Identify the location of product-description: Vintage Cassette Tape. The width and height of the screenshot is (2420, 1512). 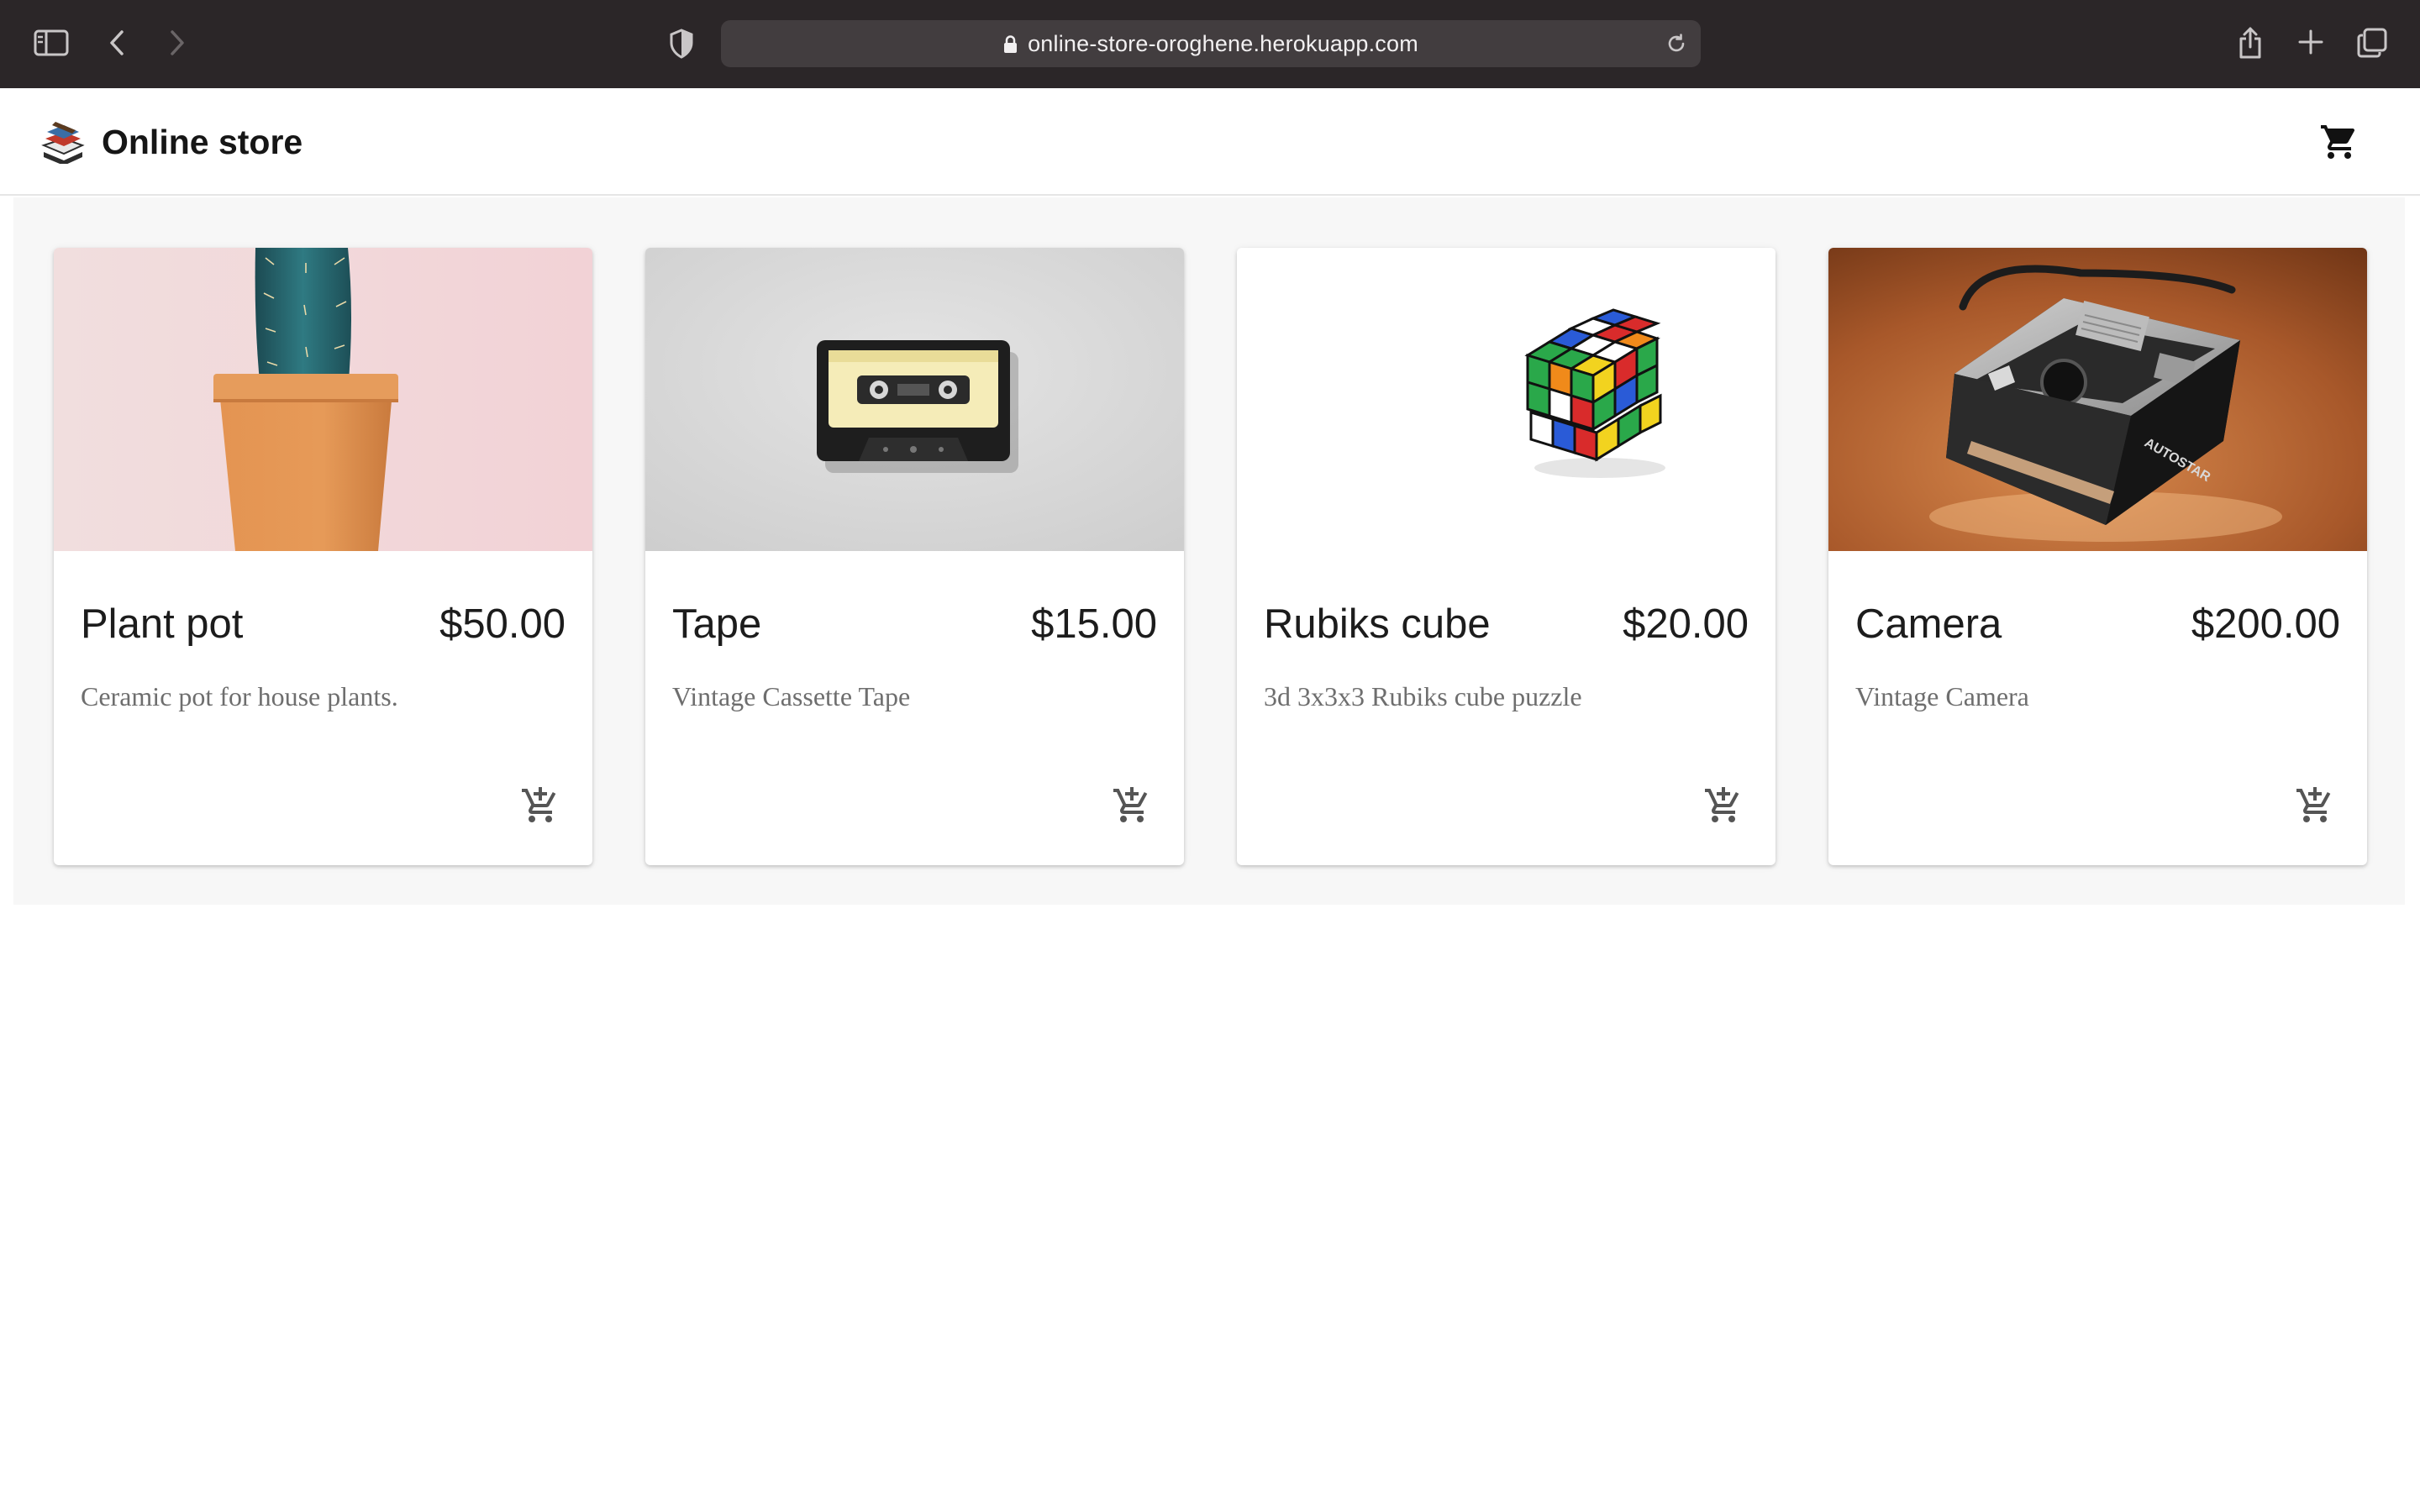
(792, 696).